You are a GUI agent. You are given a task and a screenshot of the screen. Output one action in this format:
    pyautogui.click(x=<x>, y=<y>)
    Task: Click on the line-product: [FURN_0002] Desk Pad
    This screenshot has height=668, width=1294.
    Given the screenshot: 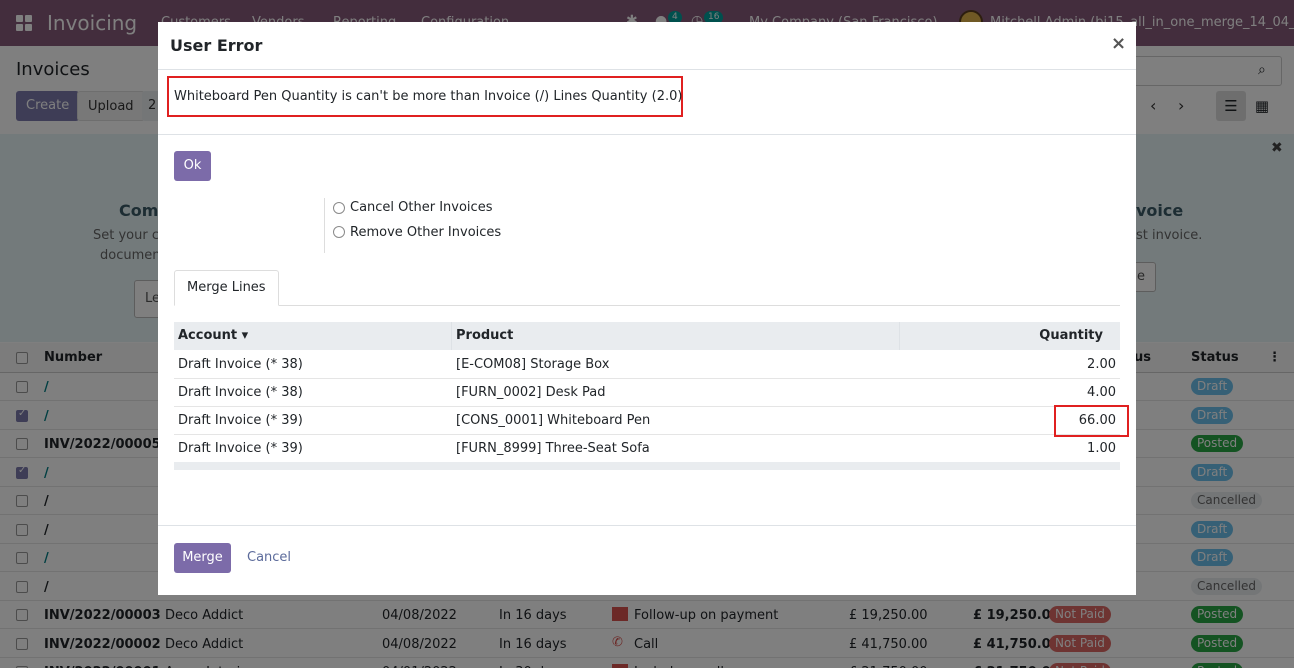 What is the action you would take?
    pyautogui.click(x=531, y=392)
    